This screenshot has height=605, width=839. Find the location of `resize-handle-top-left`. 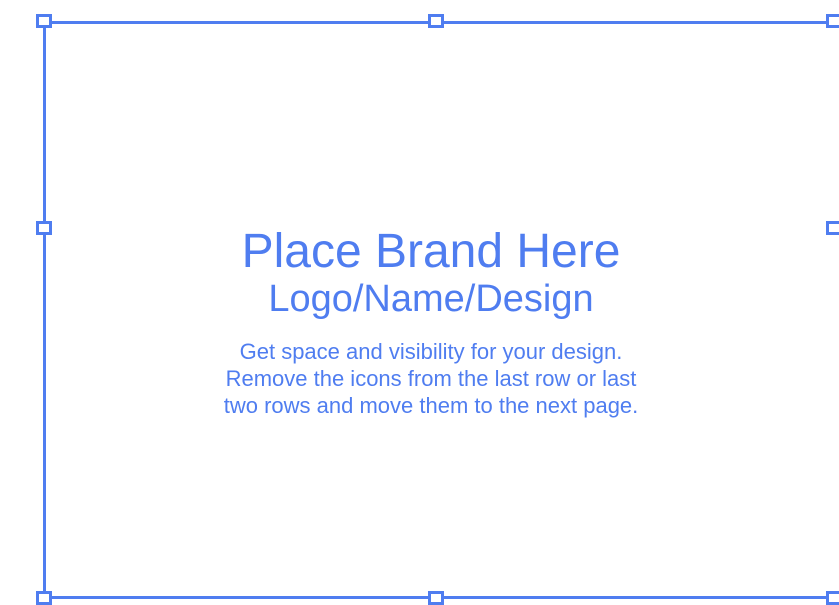

resize-handle-top-left is located at coordinates (44, 21).